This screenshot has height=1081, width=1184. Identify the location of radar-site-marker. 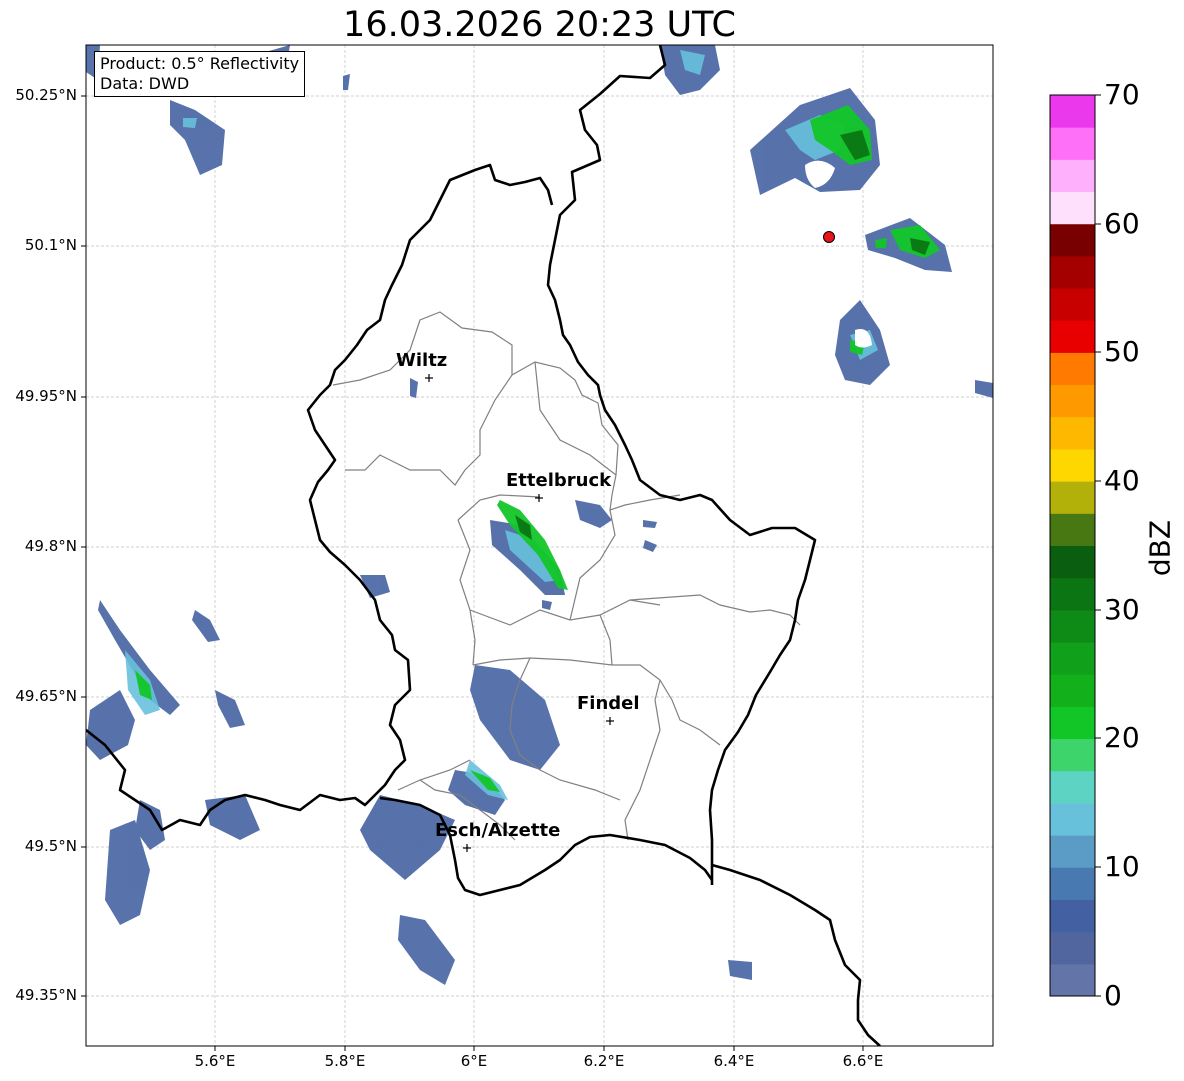
(829, 237).